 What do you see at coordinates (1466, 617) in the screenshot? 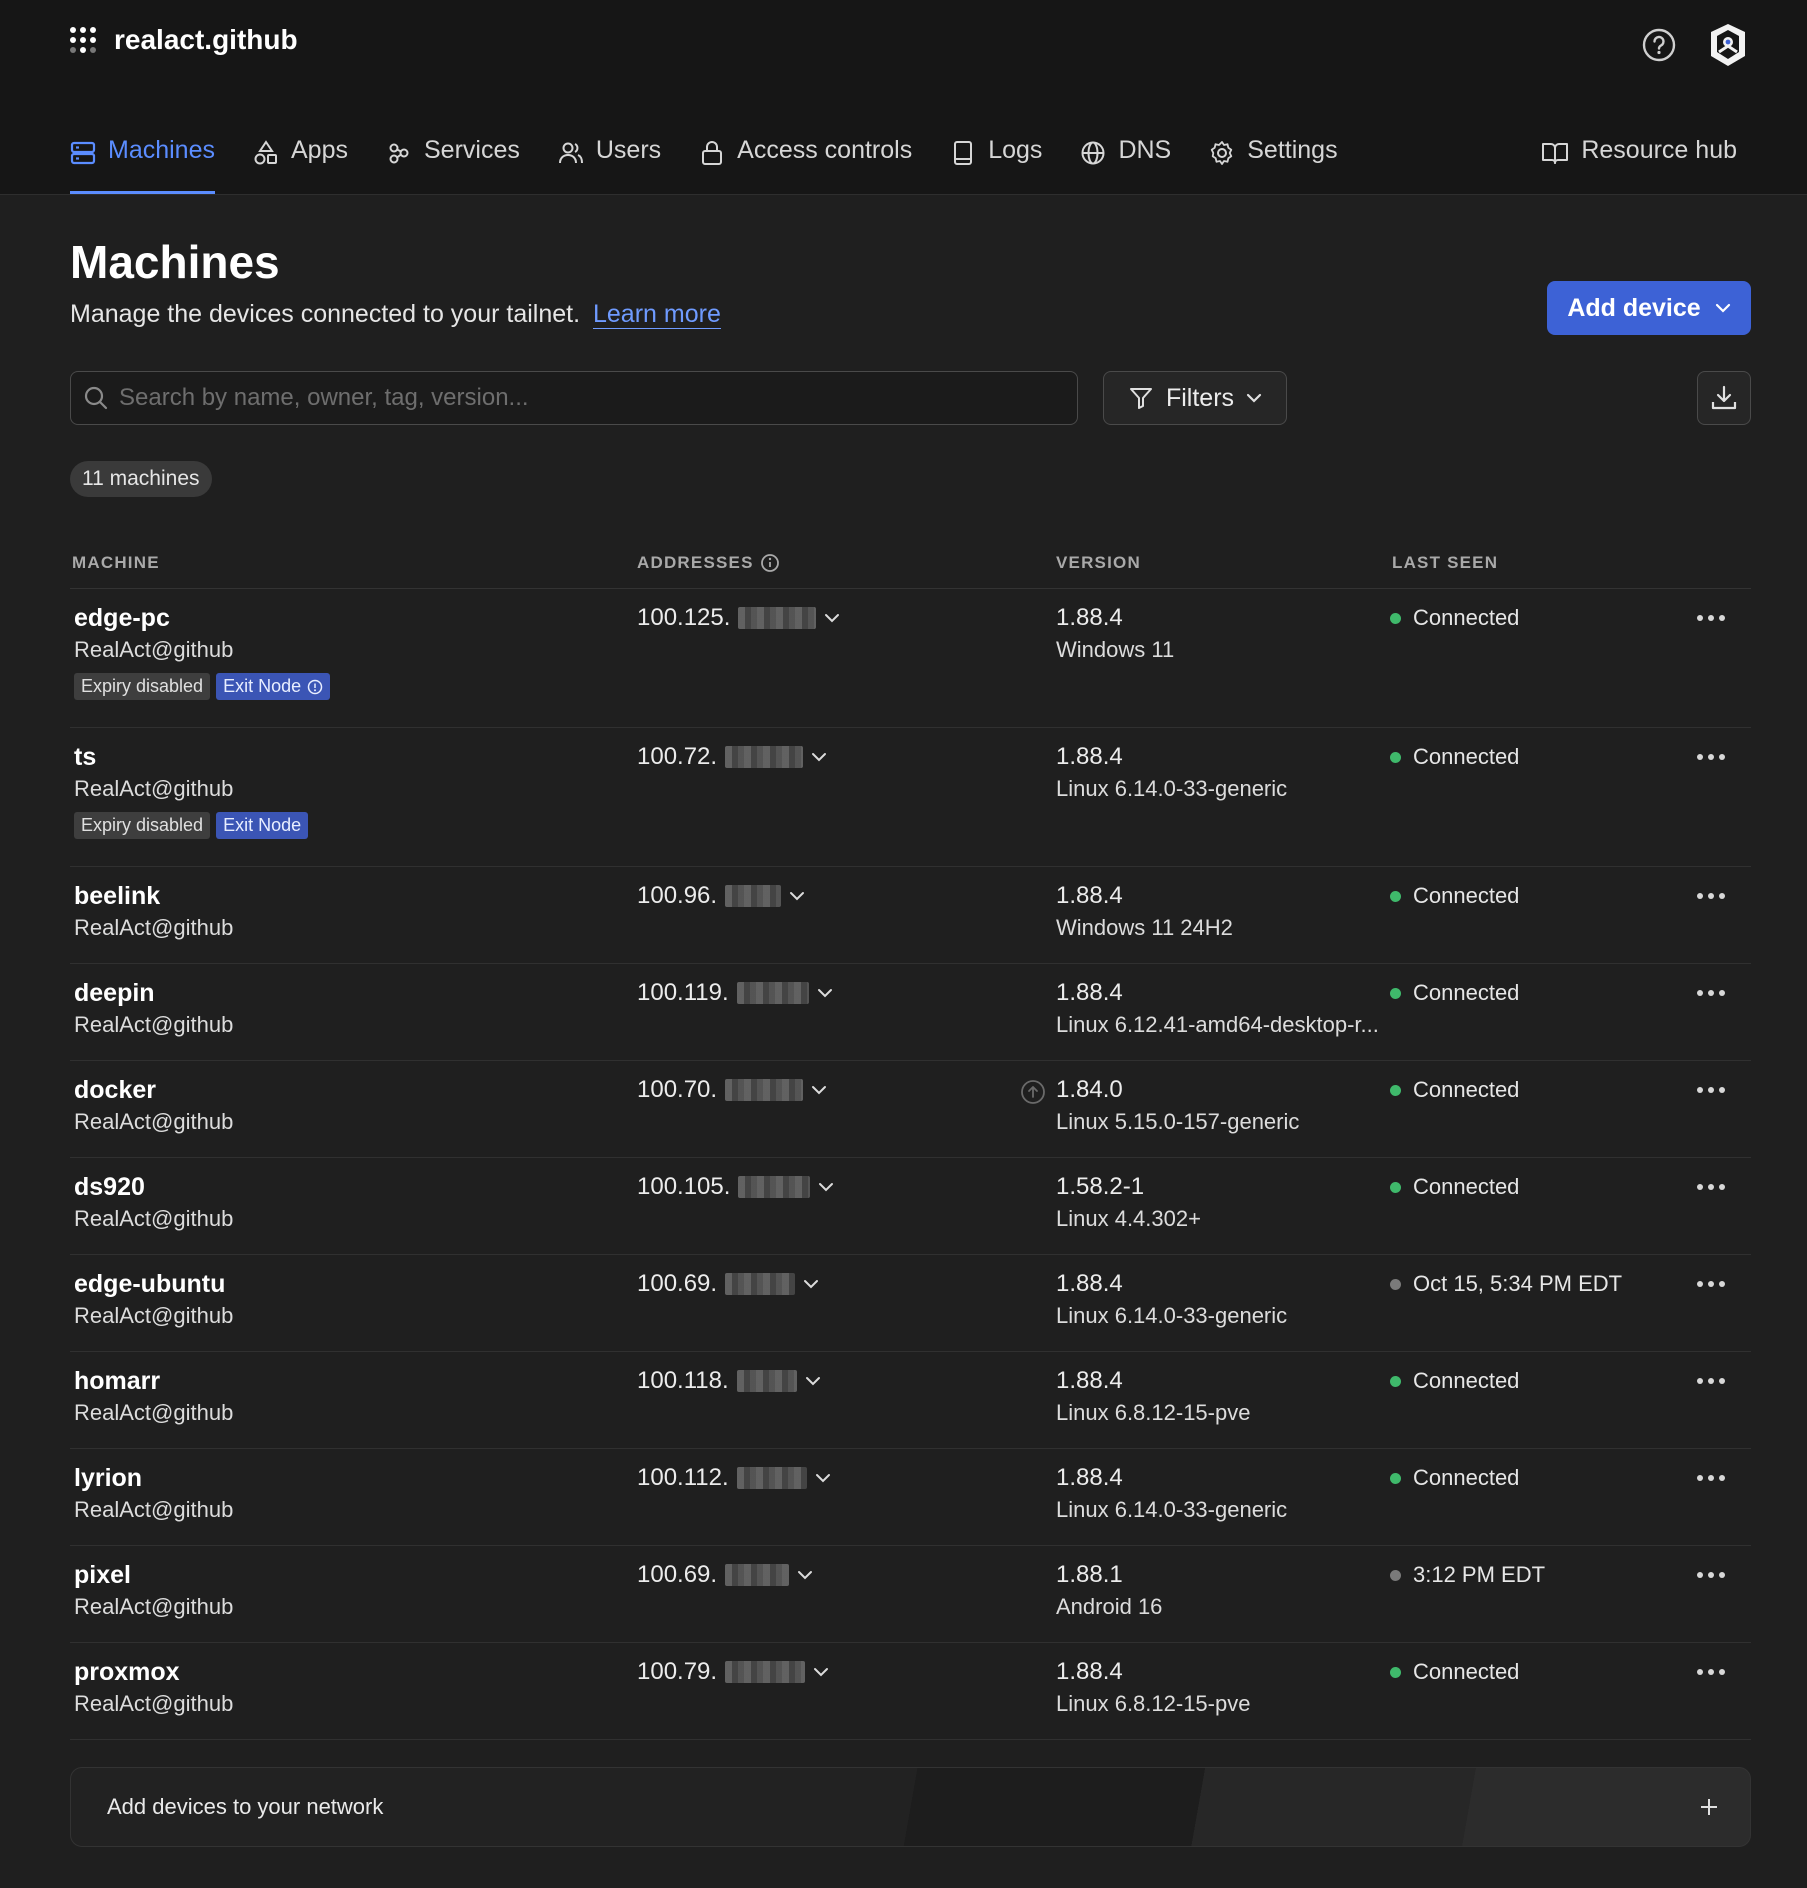
I see `last-seen-text: Connected` at bounding box center [1466, 617].